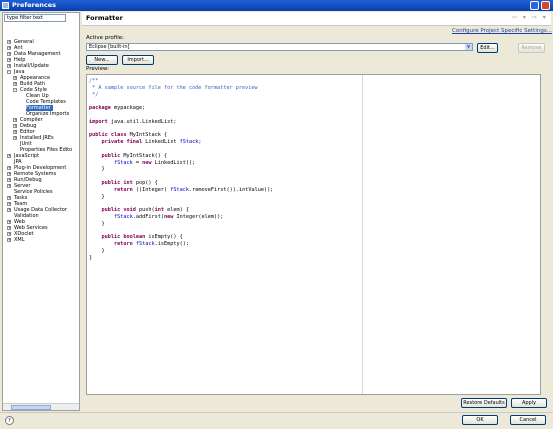 The height and width of the screenshot is (429, 553). I want to click on code-token: pop() {, so click(145, 183).